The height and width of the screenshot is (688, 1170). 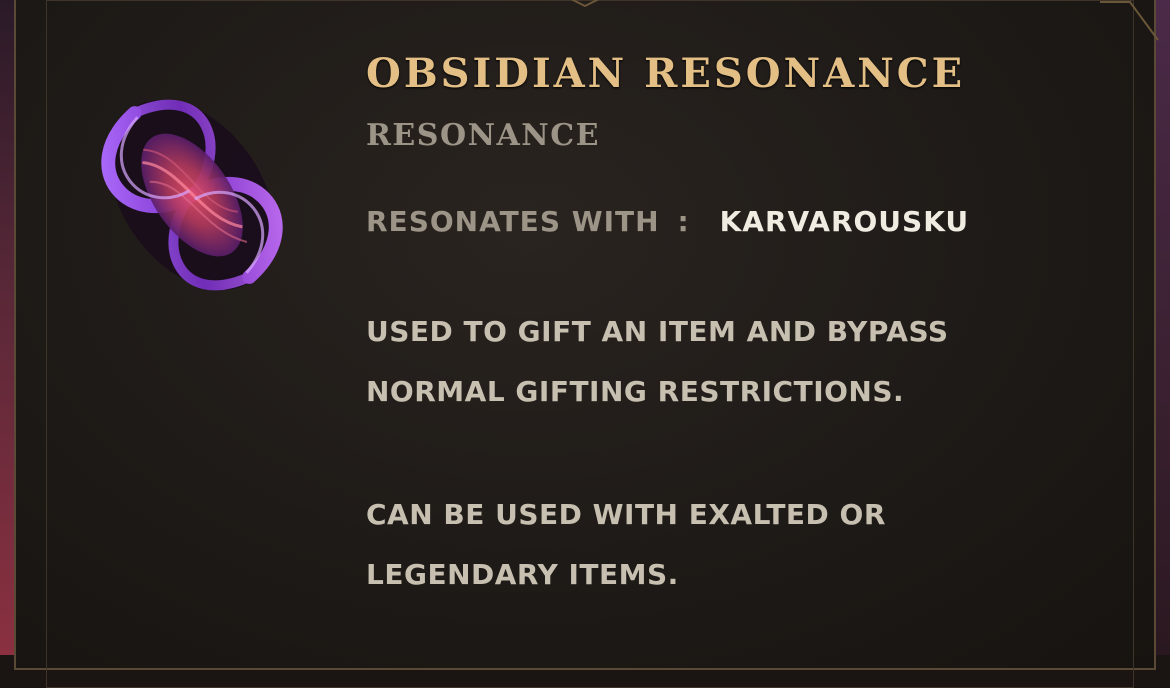 What do you see at coordinates (513, 221) in the screenshot?
I see `resonates-with-label: RESONATES WITH` at bounding box center [513, 221].